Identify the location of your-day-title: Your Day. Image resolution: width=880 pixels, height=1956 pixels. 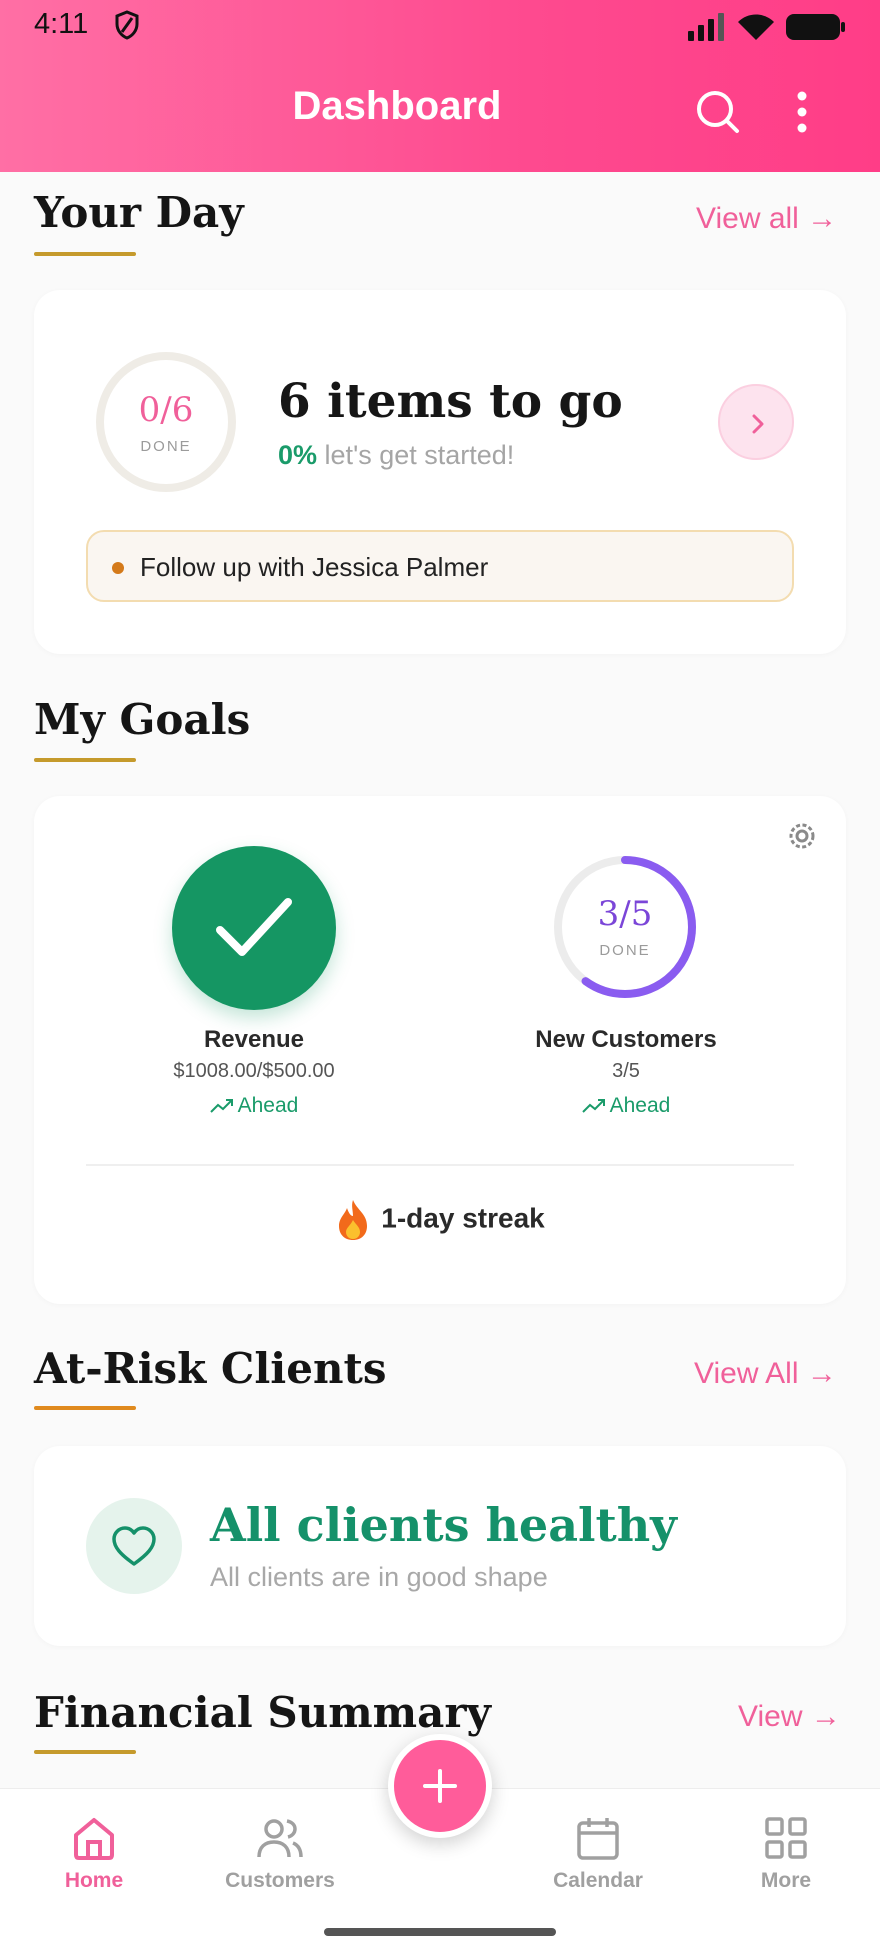
(139, 212).